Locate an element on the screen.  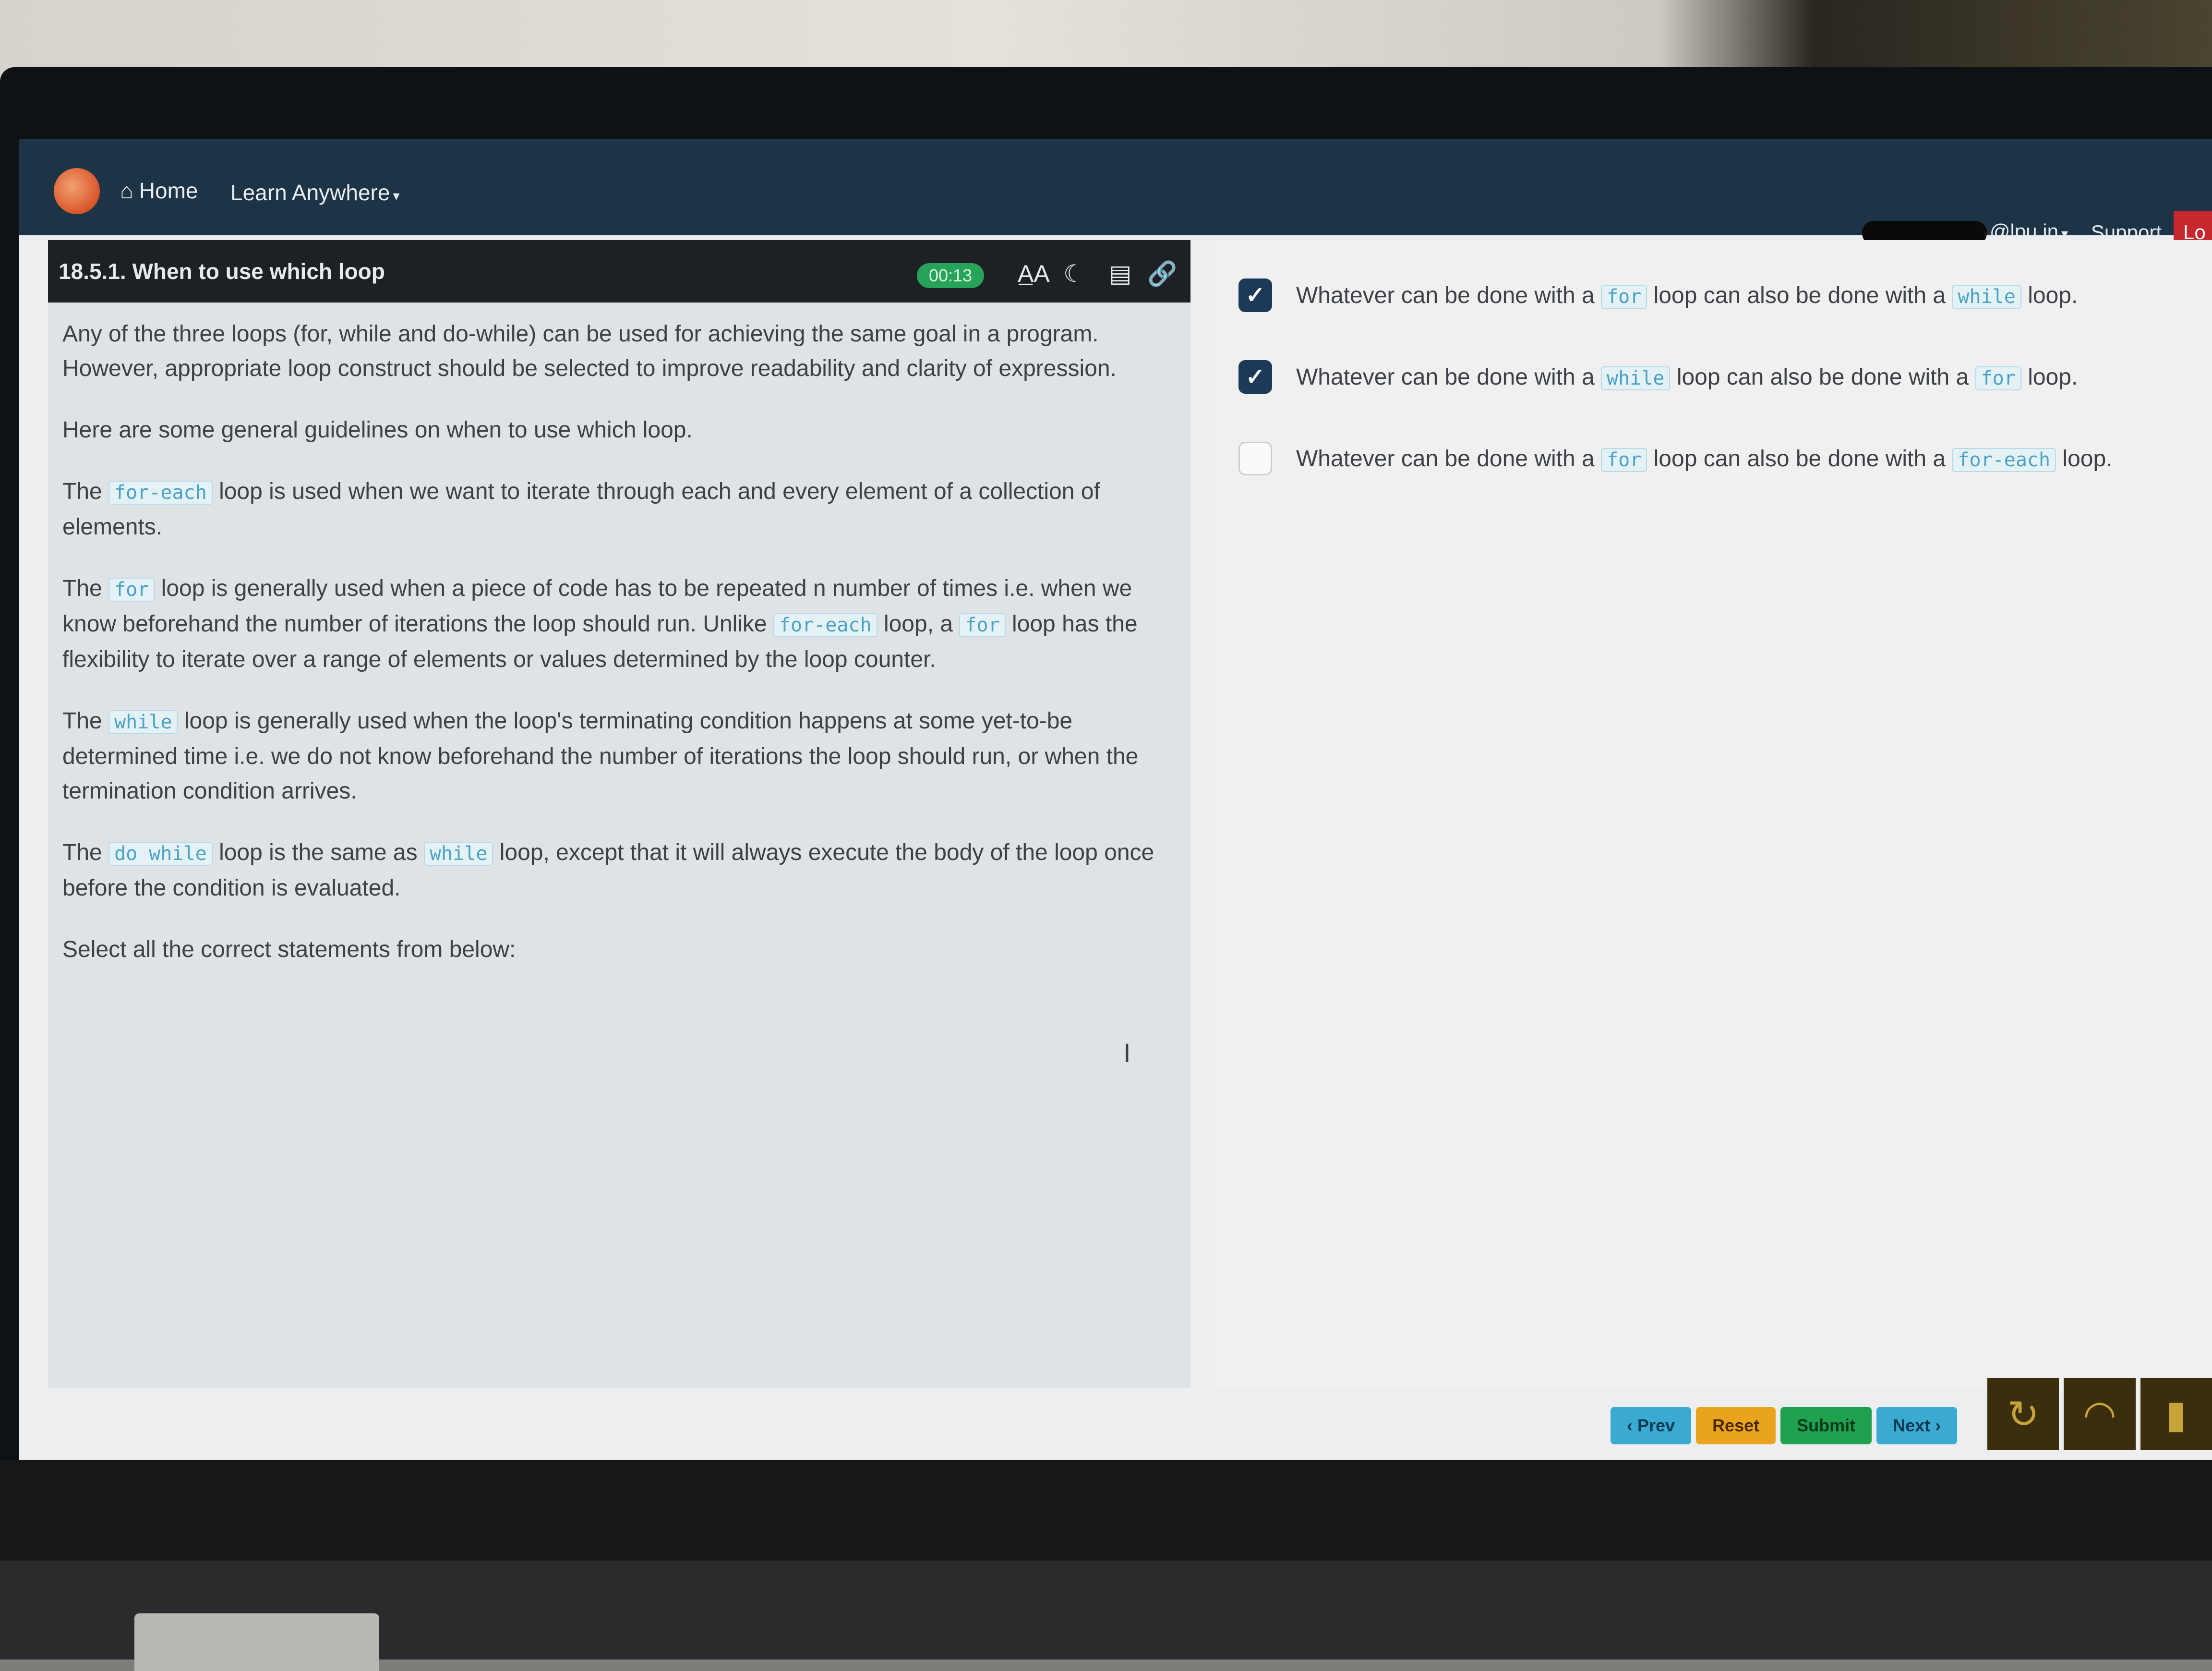
link-icon: 🔗 is located at coordinates (1162, 273).